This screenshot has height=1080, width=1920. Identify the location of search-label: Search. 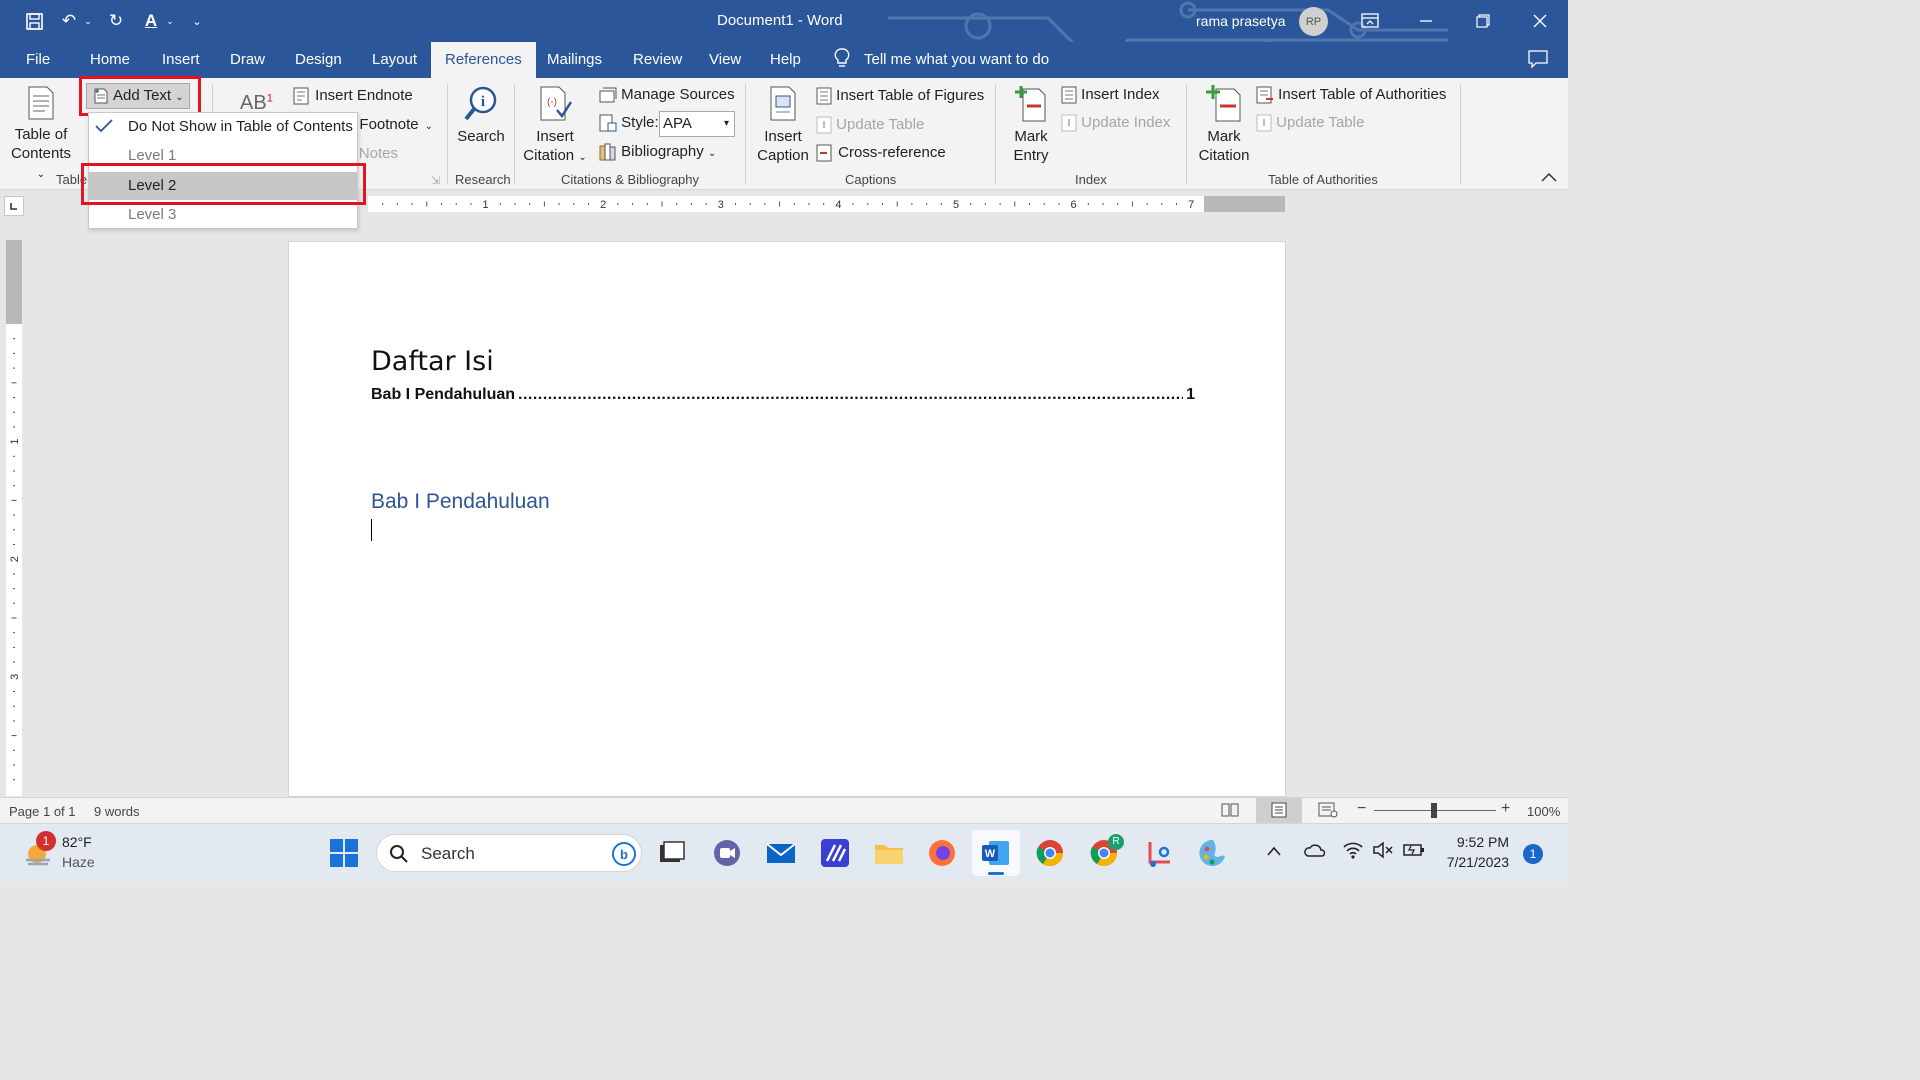
(481, 136).